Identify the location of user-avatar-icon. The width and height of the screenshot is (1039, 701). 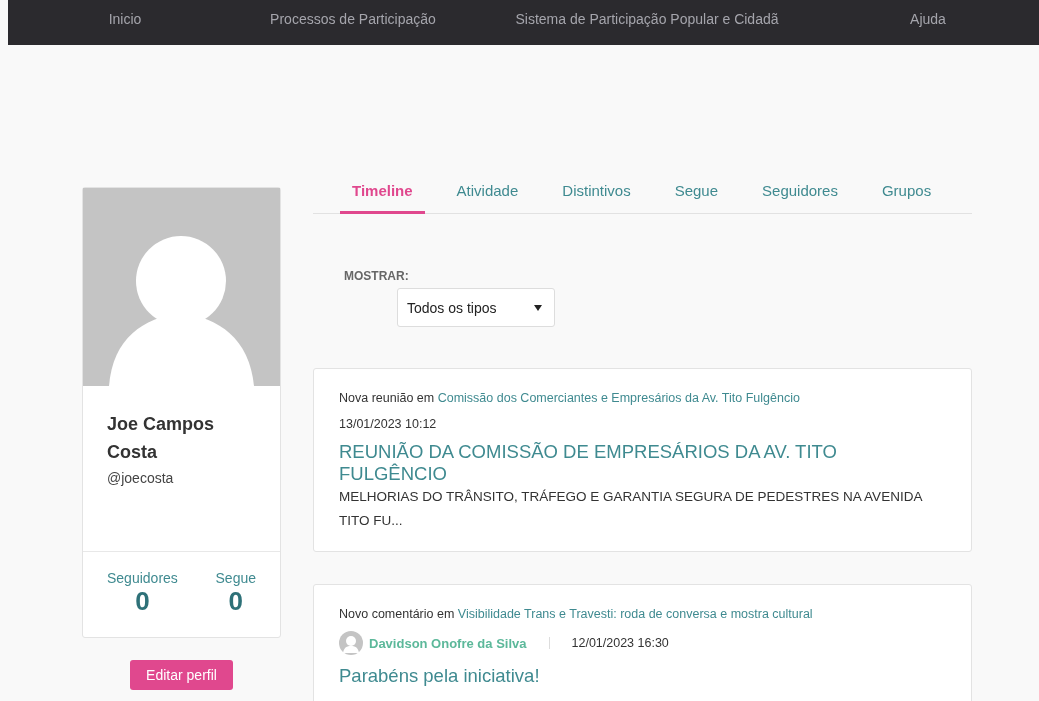
(351, 643).